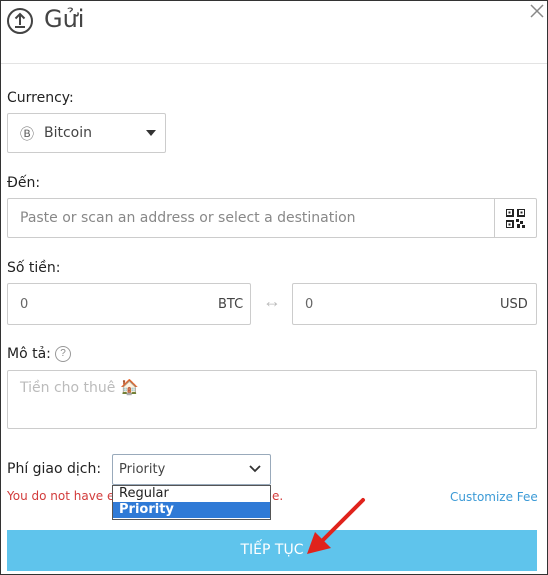  I want to click on customize-fee-link: Customize Fee, so click(494, 497).